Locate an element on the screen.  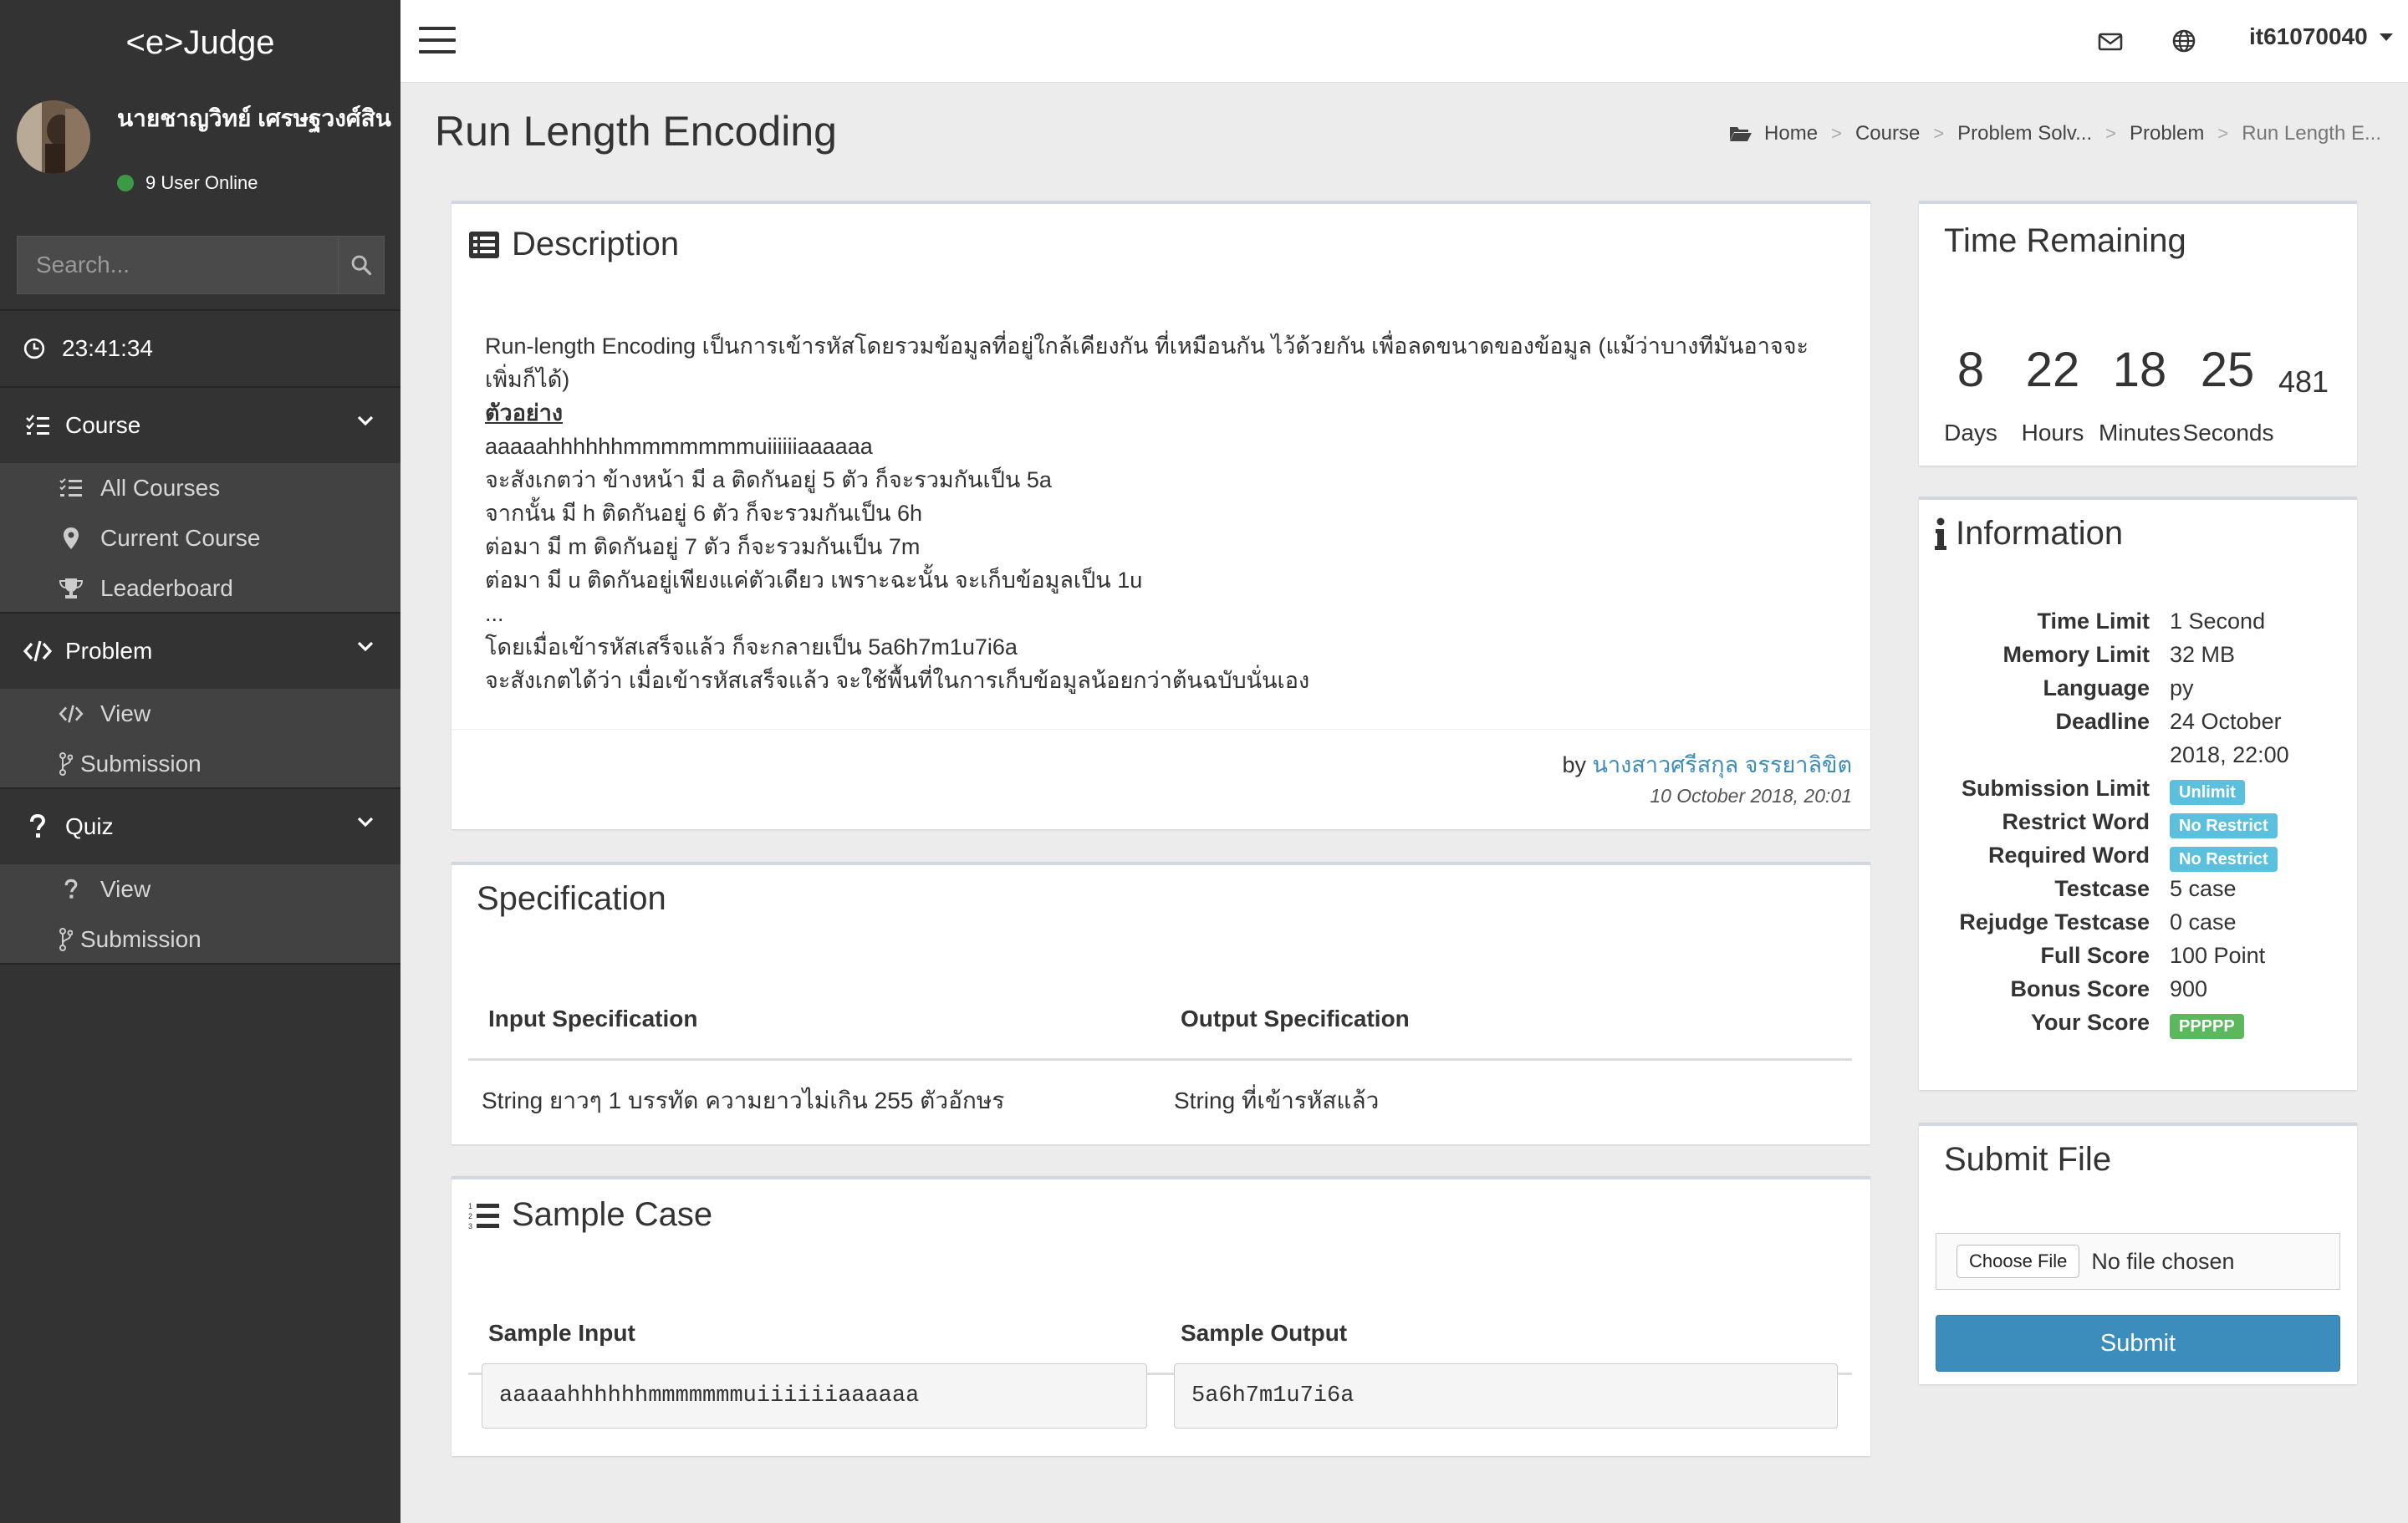
file-input: Choose File No file chosen is located at coordinates (2138, 1262).